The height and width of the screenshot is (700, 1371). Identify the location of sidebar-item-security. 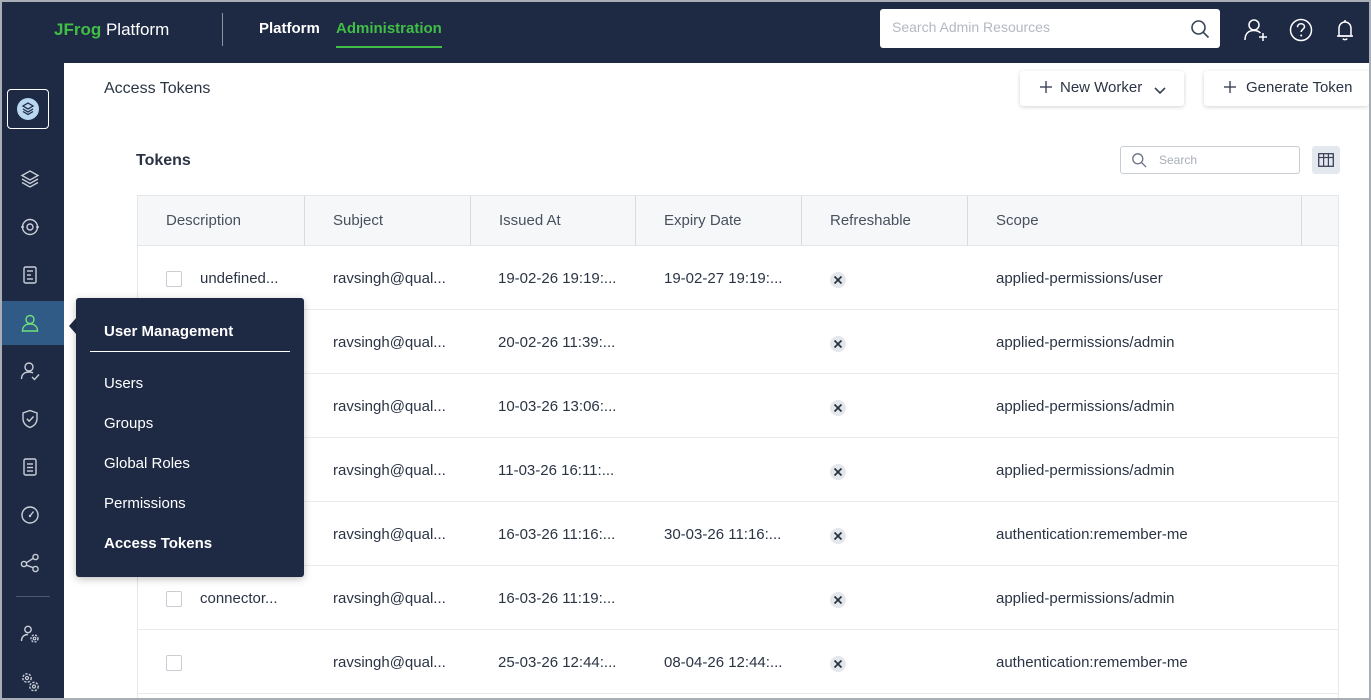
(33, 419).